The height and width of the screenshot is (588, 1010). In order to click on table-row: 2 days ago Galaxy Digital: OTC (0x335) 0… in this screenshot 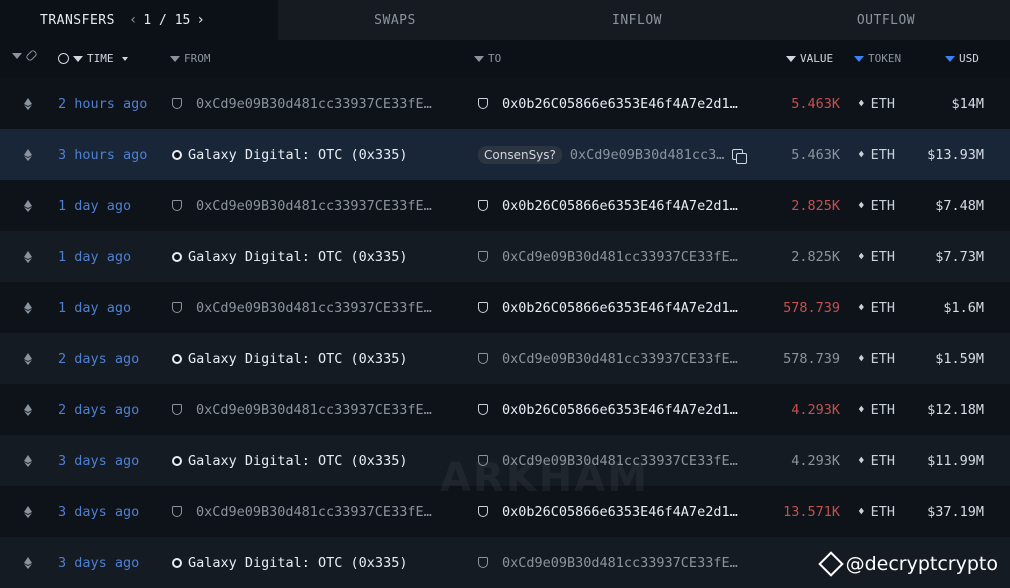, I will do `click(505, 358)`.